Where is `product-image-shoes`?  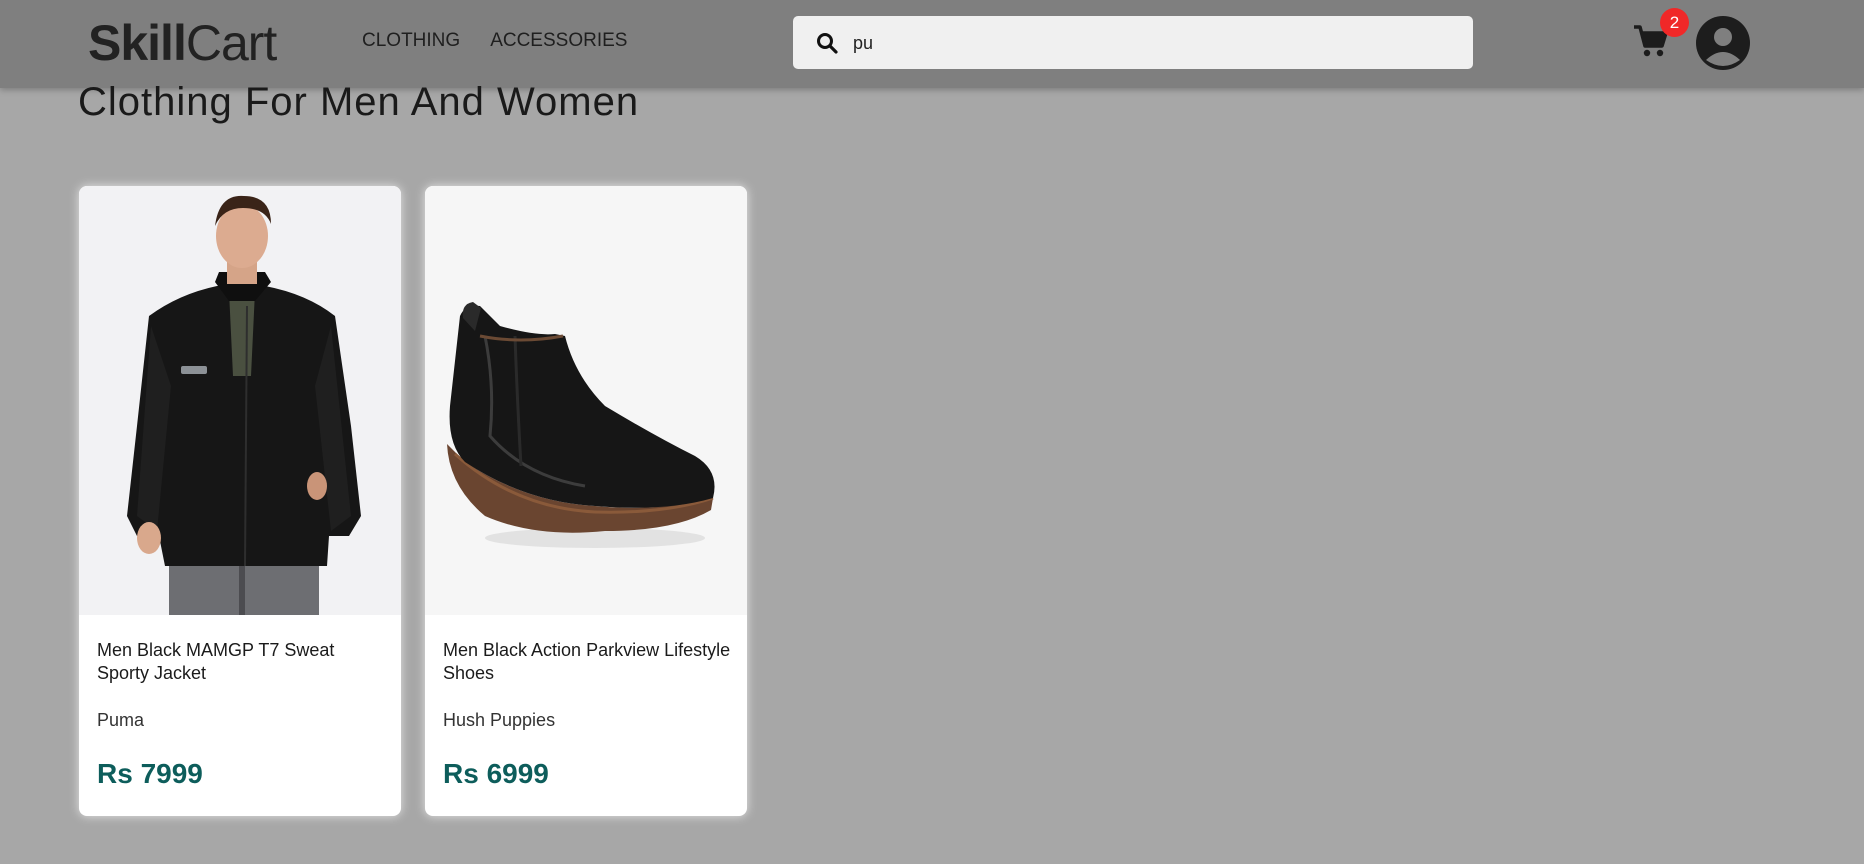 product-image-shoes is located at coordinates (586, 400).